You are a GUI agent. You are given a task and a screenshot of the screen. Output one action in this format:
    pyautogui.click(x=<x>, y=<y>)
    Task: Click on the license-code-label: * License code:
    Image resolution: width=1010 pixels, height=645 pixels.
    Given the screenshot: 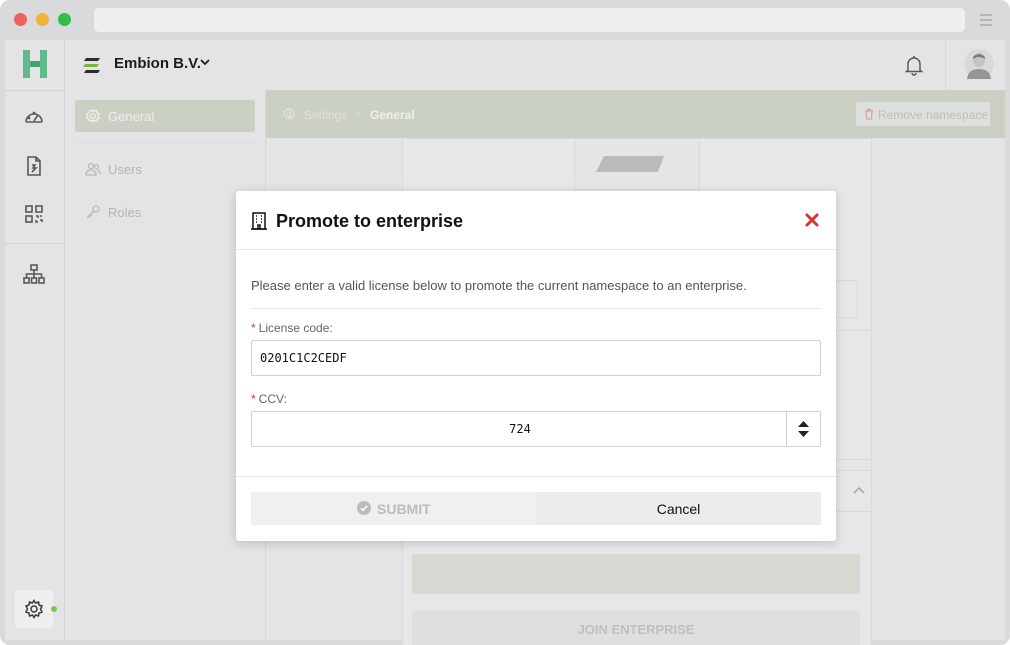 What is the action you would take?
    pyautogui.click(x=292, y=328)
    